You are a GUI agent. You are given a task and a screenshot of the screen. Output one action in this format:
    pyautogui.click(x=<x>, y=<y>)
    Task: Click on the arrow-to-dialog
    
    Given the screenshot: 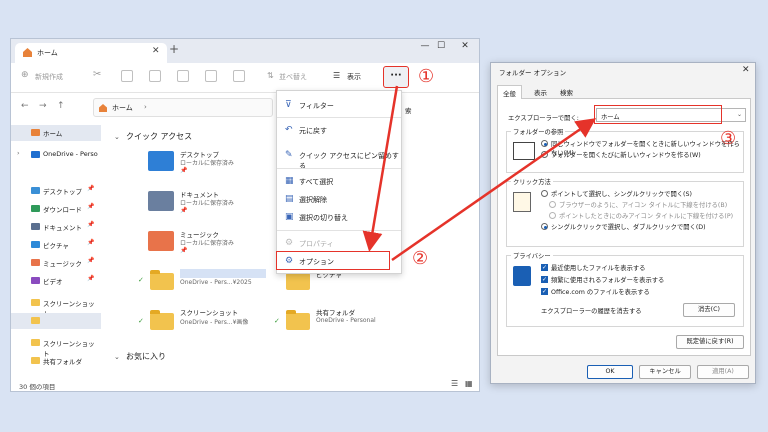 What is the action you would take?
    pyautogui.click(x=494, y=190)
    